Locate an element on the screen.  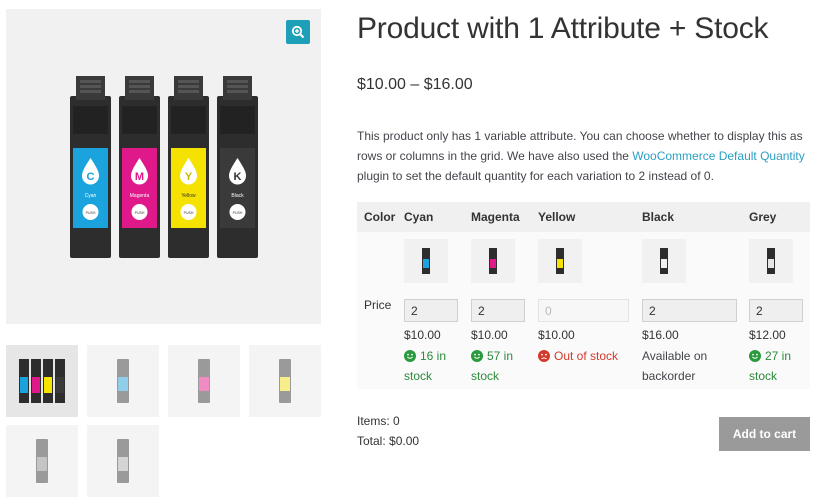
cartridge-letter: Y is located at coordinates (189, 177).